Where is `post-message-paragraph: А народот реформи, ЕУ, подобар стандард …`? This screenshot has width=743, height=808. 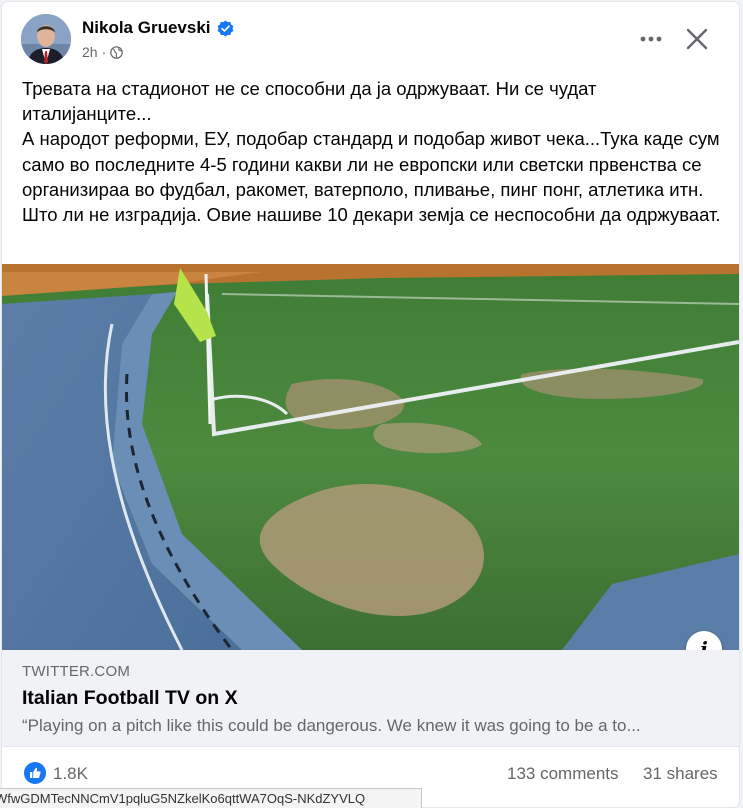 post-message-paragraph: А народот реформи, ЕУ, подобар стандард … is located at coordinates (371, 177).